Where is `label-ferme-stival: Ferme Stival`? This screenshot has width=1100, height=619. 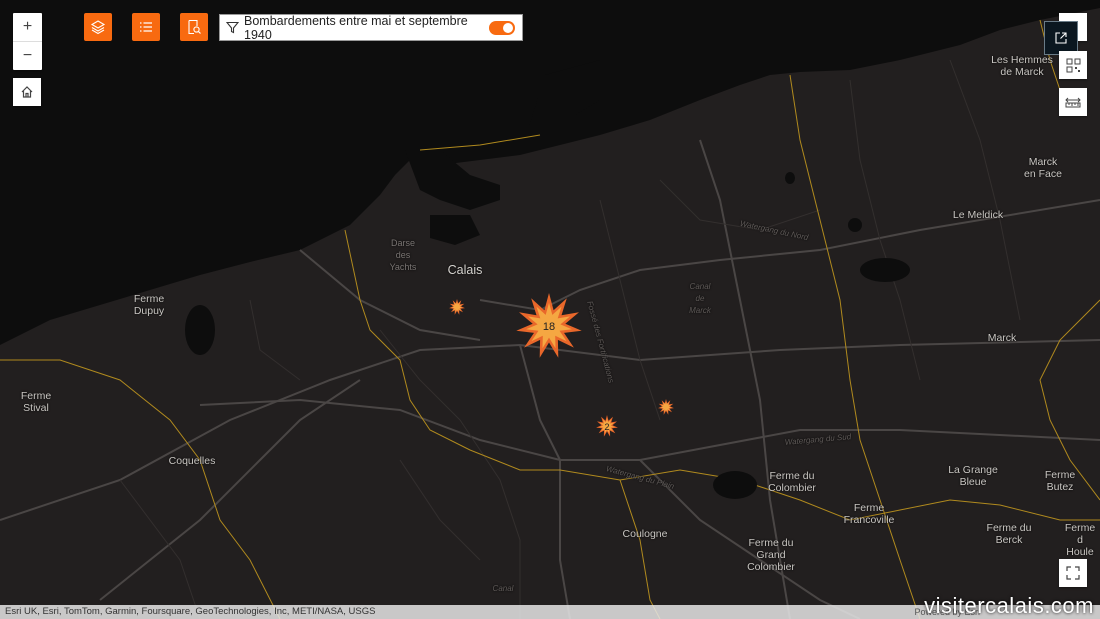
label-ferme-stival: Ferme Stival is located at coordinates (36, 402).